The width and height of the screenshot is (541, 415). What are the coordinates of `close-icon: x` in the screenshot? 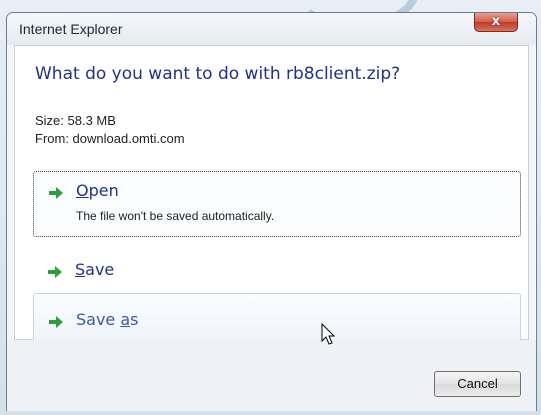 It's located at (496, 21).